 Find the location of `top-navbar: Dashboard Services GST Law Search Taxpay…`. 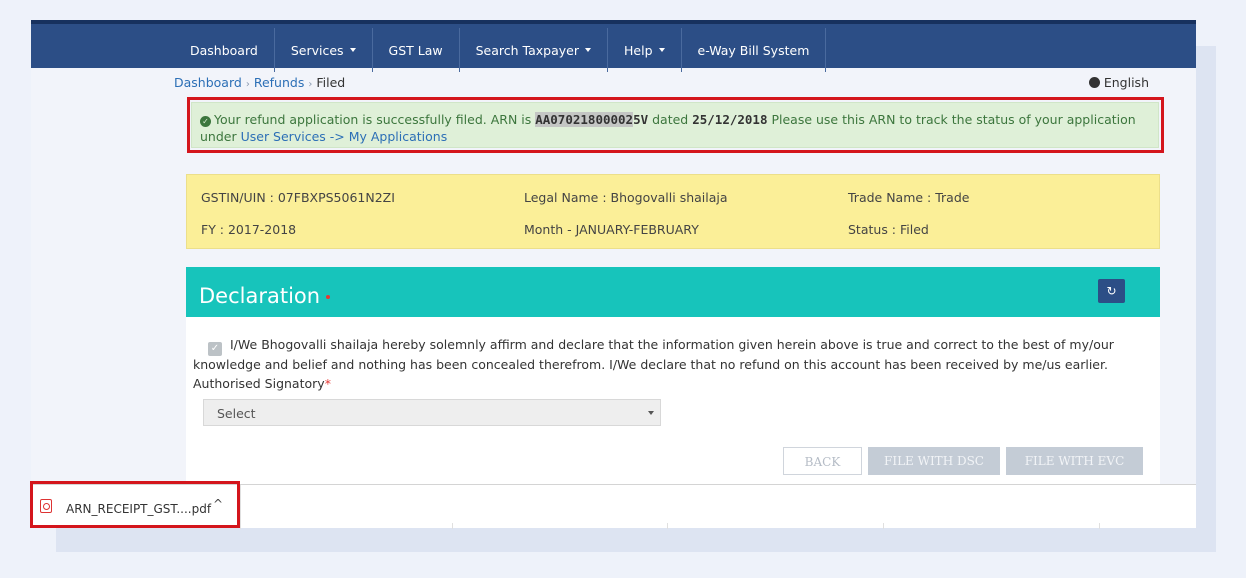

top-navbar: Dashboard Services GST Law Search Taxpay… is located at coordinates (613, 46).